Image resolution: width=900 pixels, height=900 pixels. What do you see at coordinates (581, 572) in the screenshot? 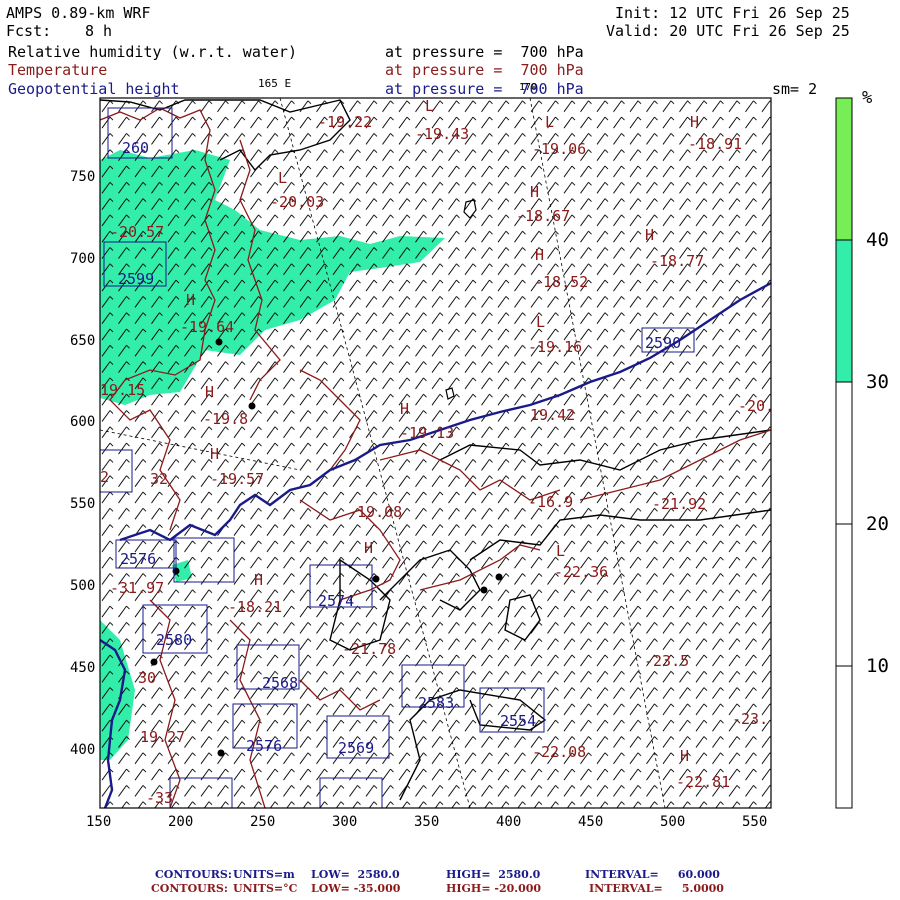
I see `temperature-label-39: -22.36` at bounding box center [581, 572].